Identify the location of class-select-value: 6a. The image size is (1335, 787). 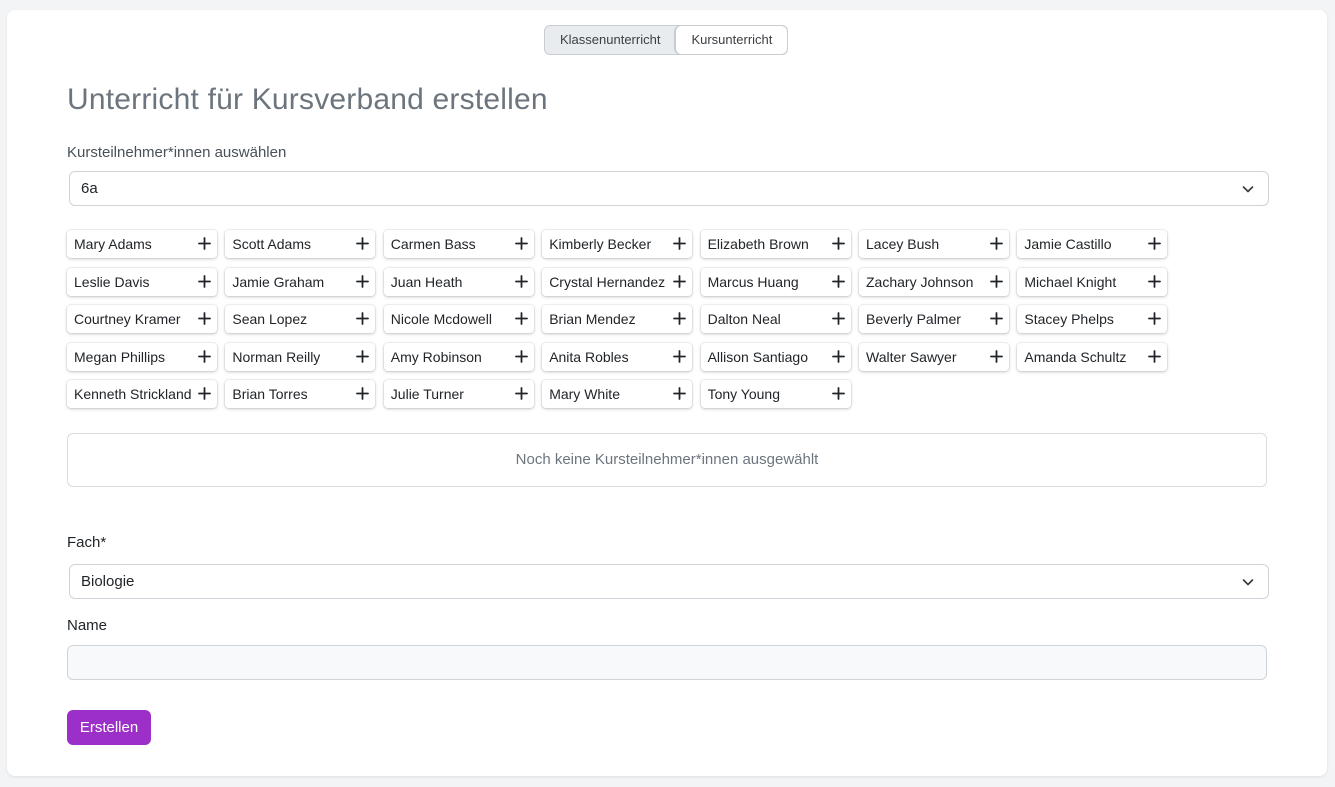
(89, 188).